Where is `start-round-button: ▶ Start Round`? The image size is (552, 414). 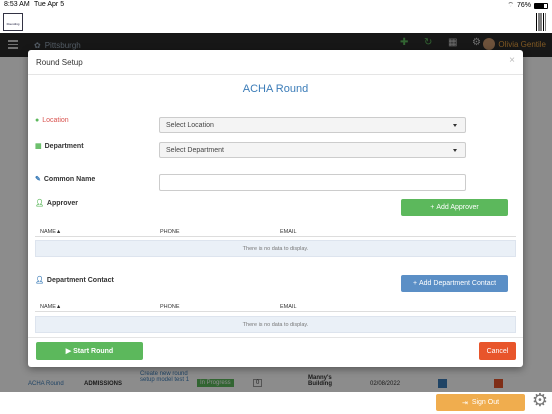 start-round-button: ▶ Start Round is located at coordinates (89, 351).